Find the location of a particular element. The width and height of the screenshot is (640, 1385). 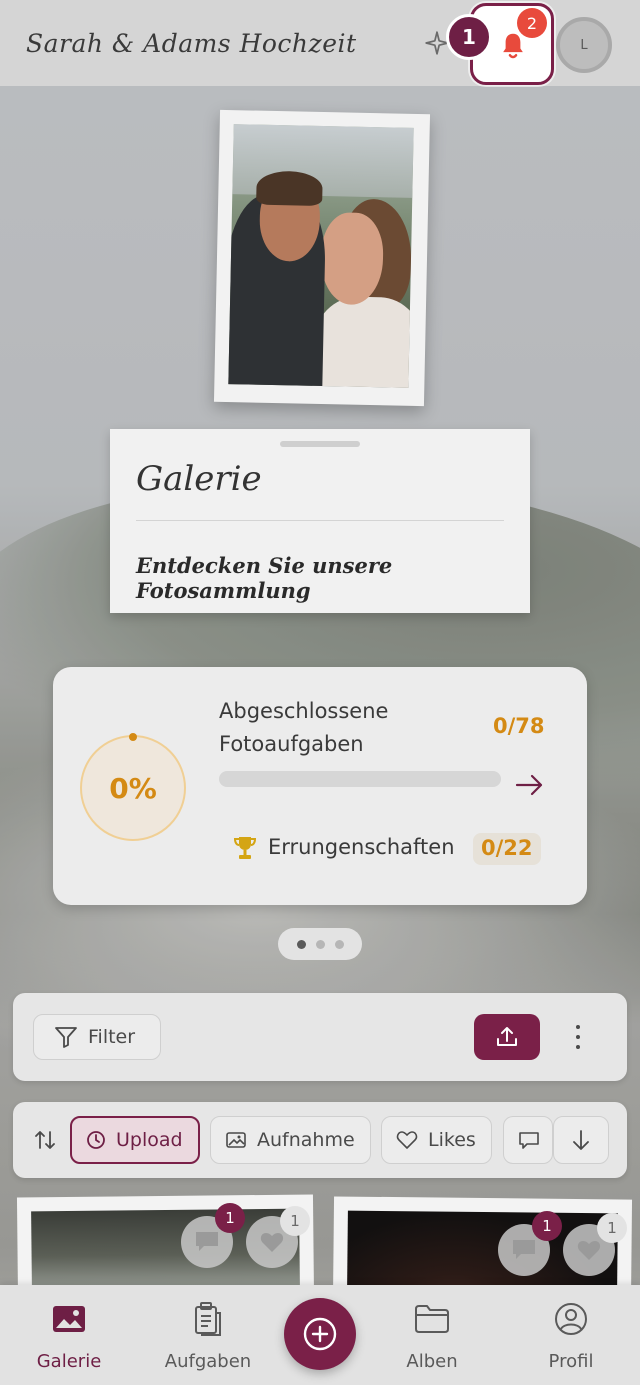

nav-item-label: Alben is located at coordinates (432, 1361).